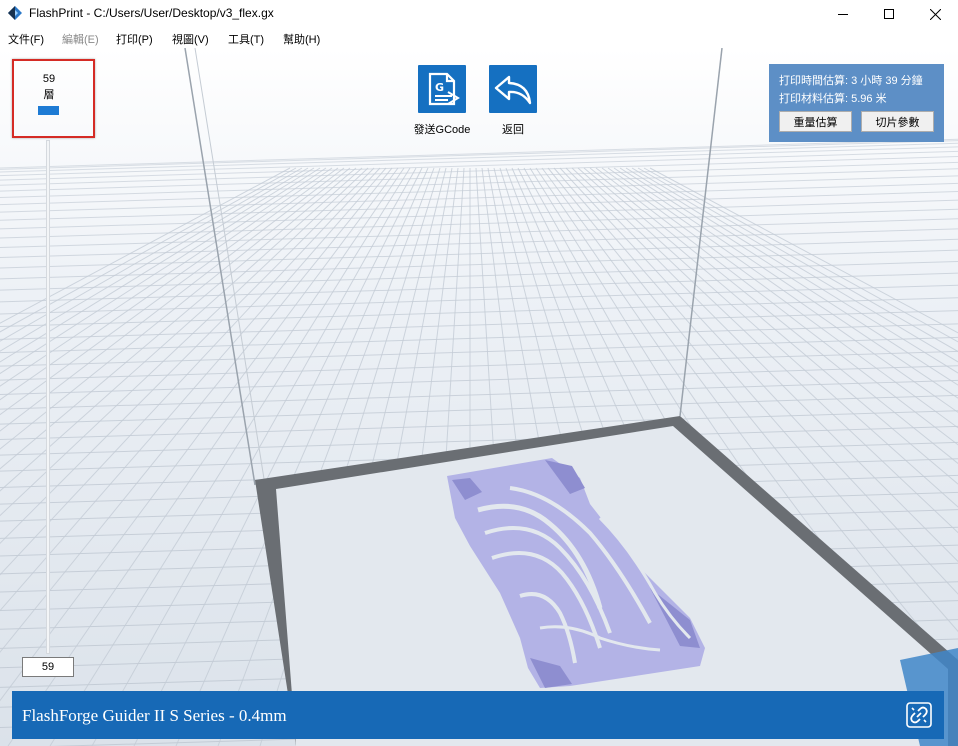 This screenshot has width=958, height=746. I want to click on maximize-button, so click(889, 14).